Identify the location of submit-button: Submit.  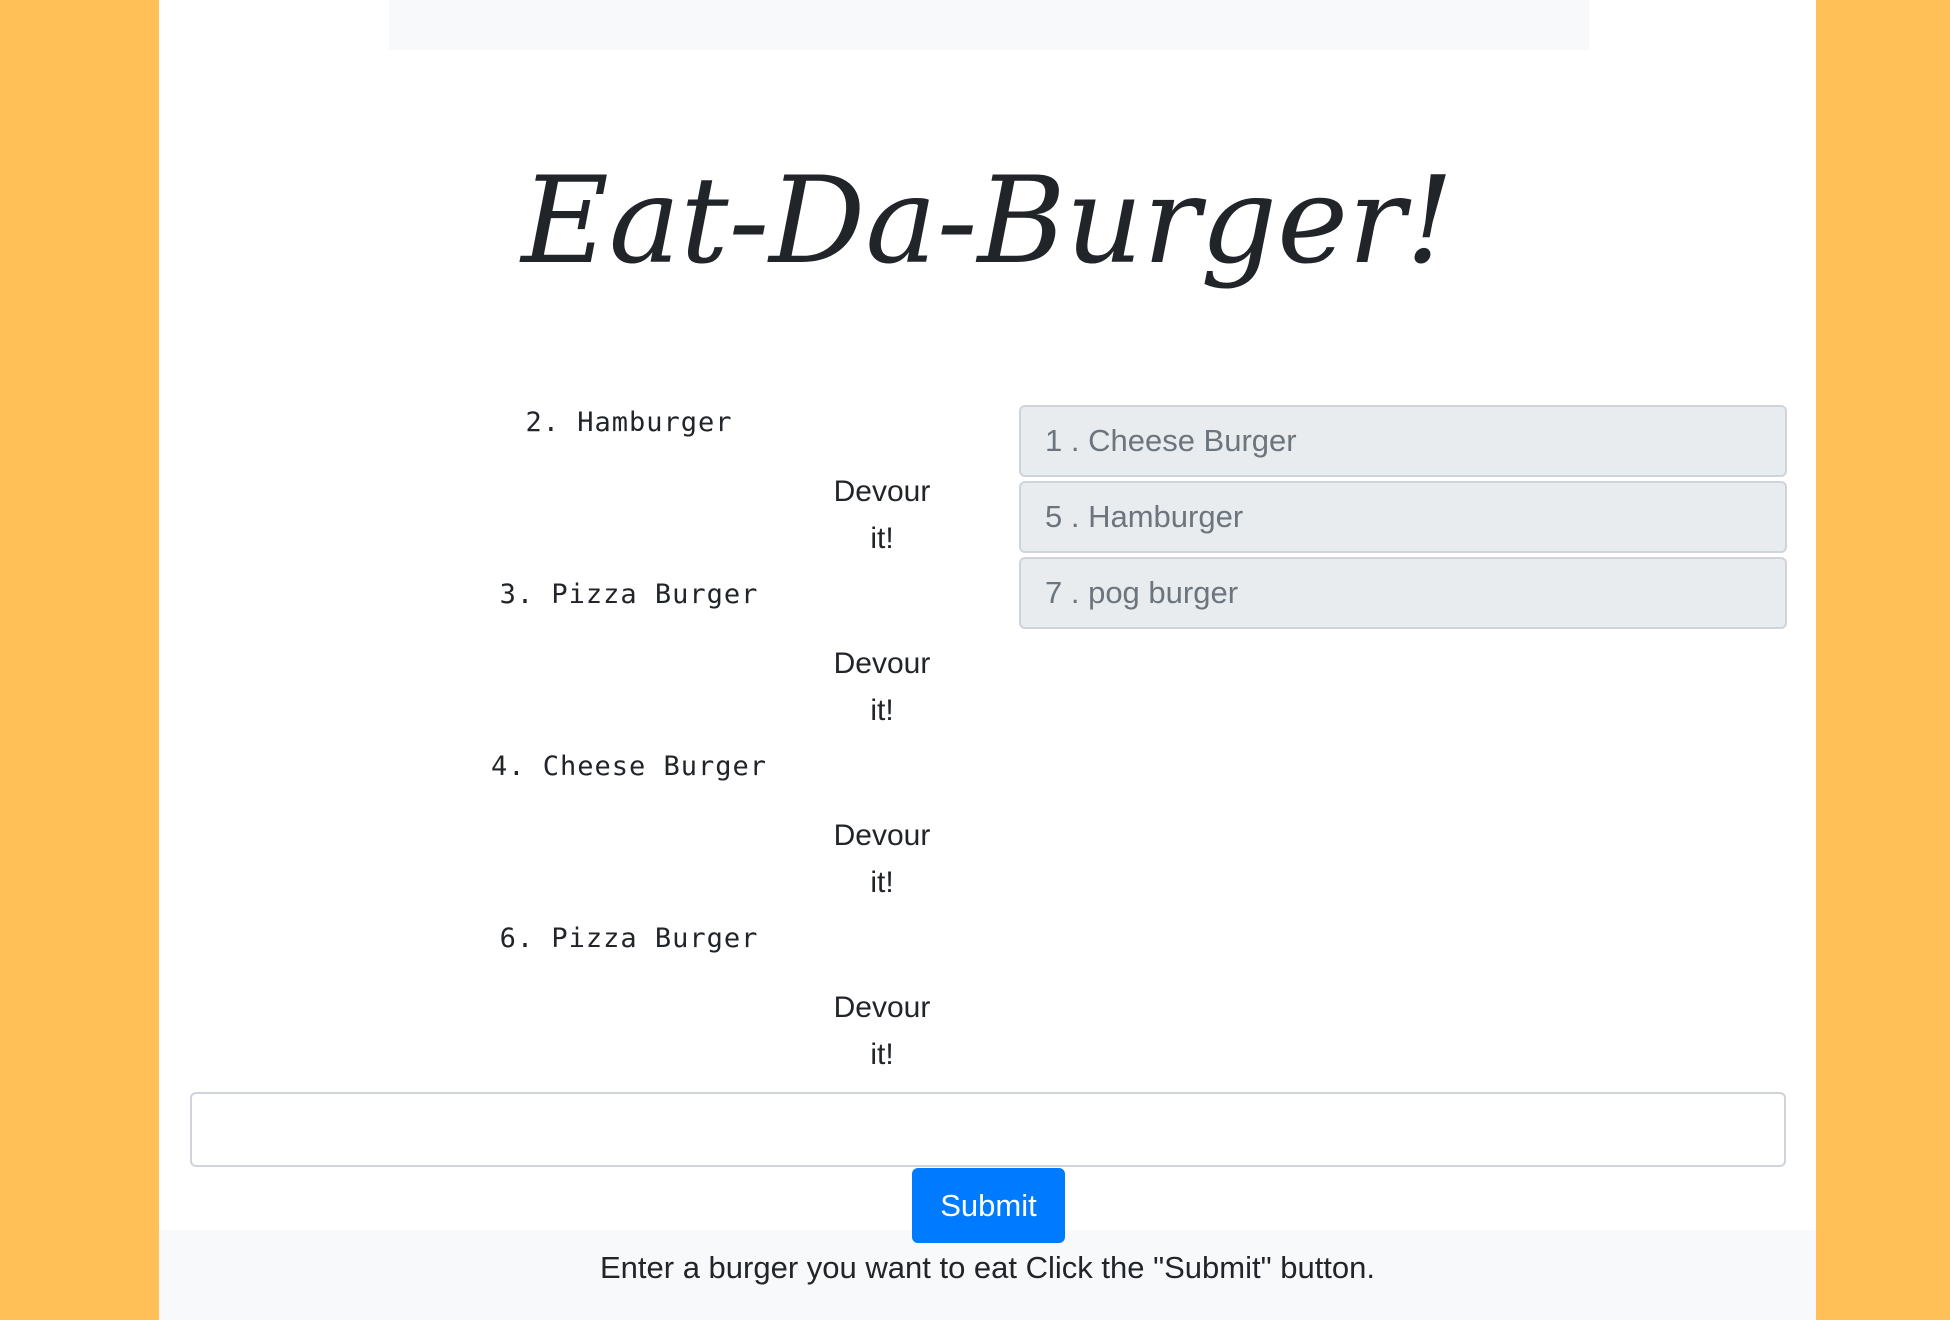
(988, 1205).